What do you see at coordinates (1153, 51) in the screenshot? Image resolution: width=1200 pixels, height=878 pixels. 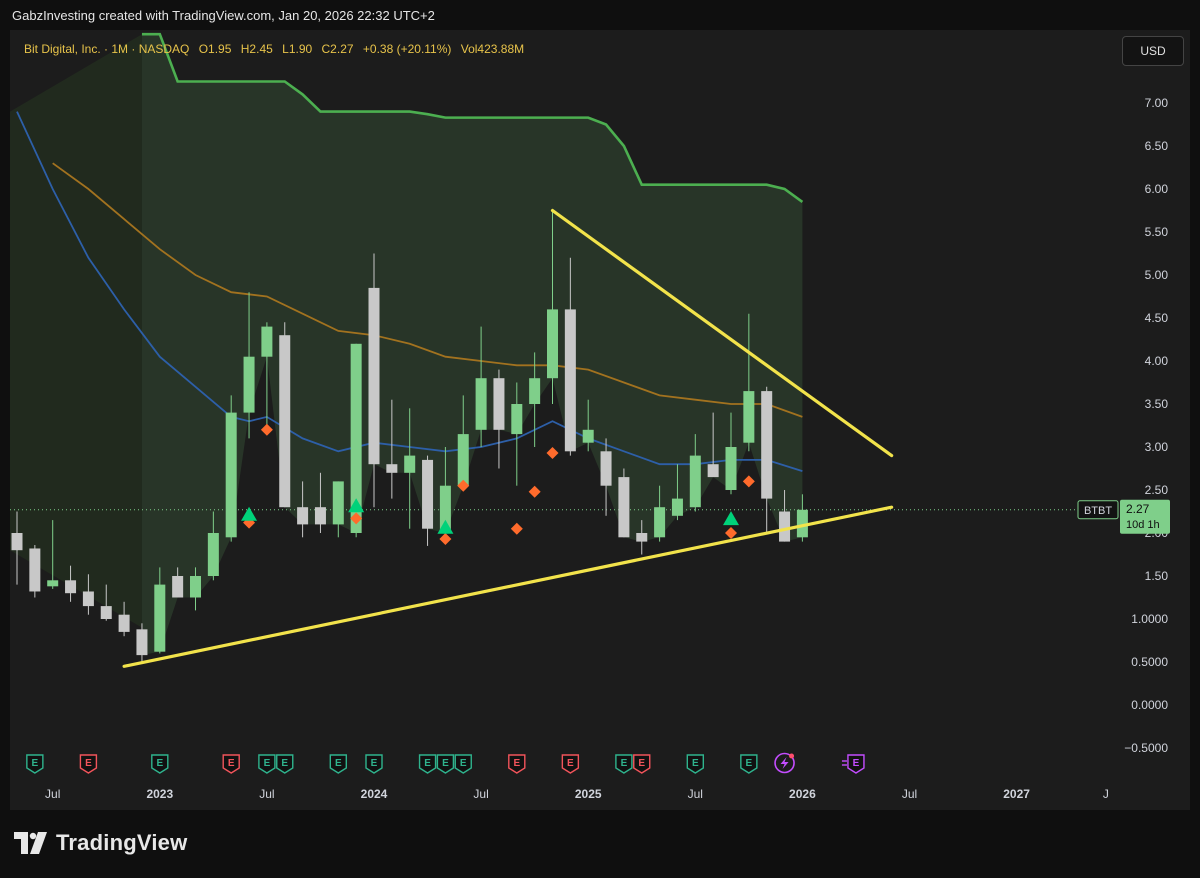 I see `currency-button: USD` at bounding box center [1153, 51].